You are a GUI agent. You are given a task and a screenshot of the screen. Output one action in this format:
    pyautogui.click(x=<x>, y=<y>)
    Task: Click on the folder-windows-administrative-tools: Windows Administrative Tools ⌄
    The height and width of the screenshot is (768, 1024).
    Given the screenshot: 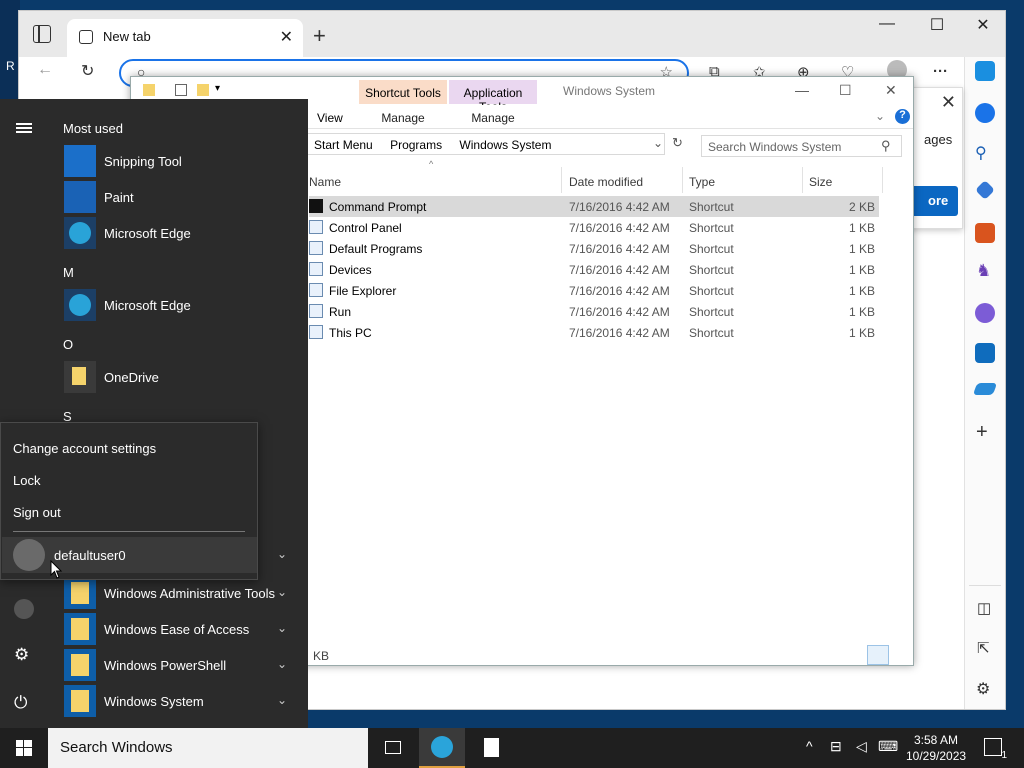 What is the action you would take?
    pyautogui.click(x=186, y=594)
    